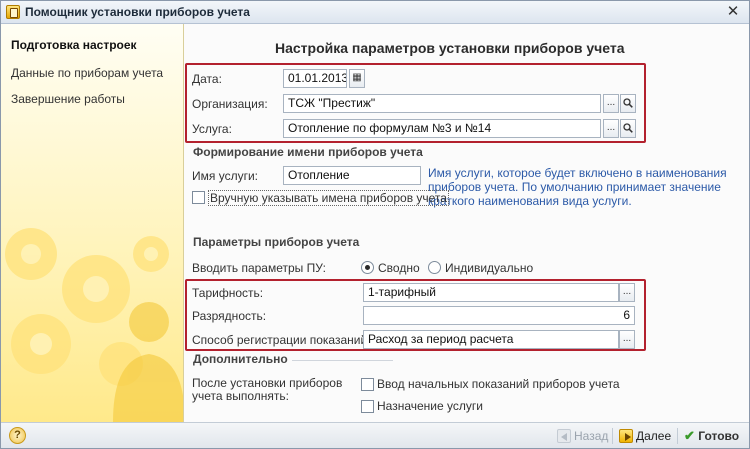 The image size is (750, 449). What do you see at coordinates (357, 78) in the screenshot?
I see `calendar-icon: ▦` at bounding box center [357, 78].